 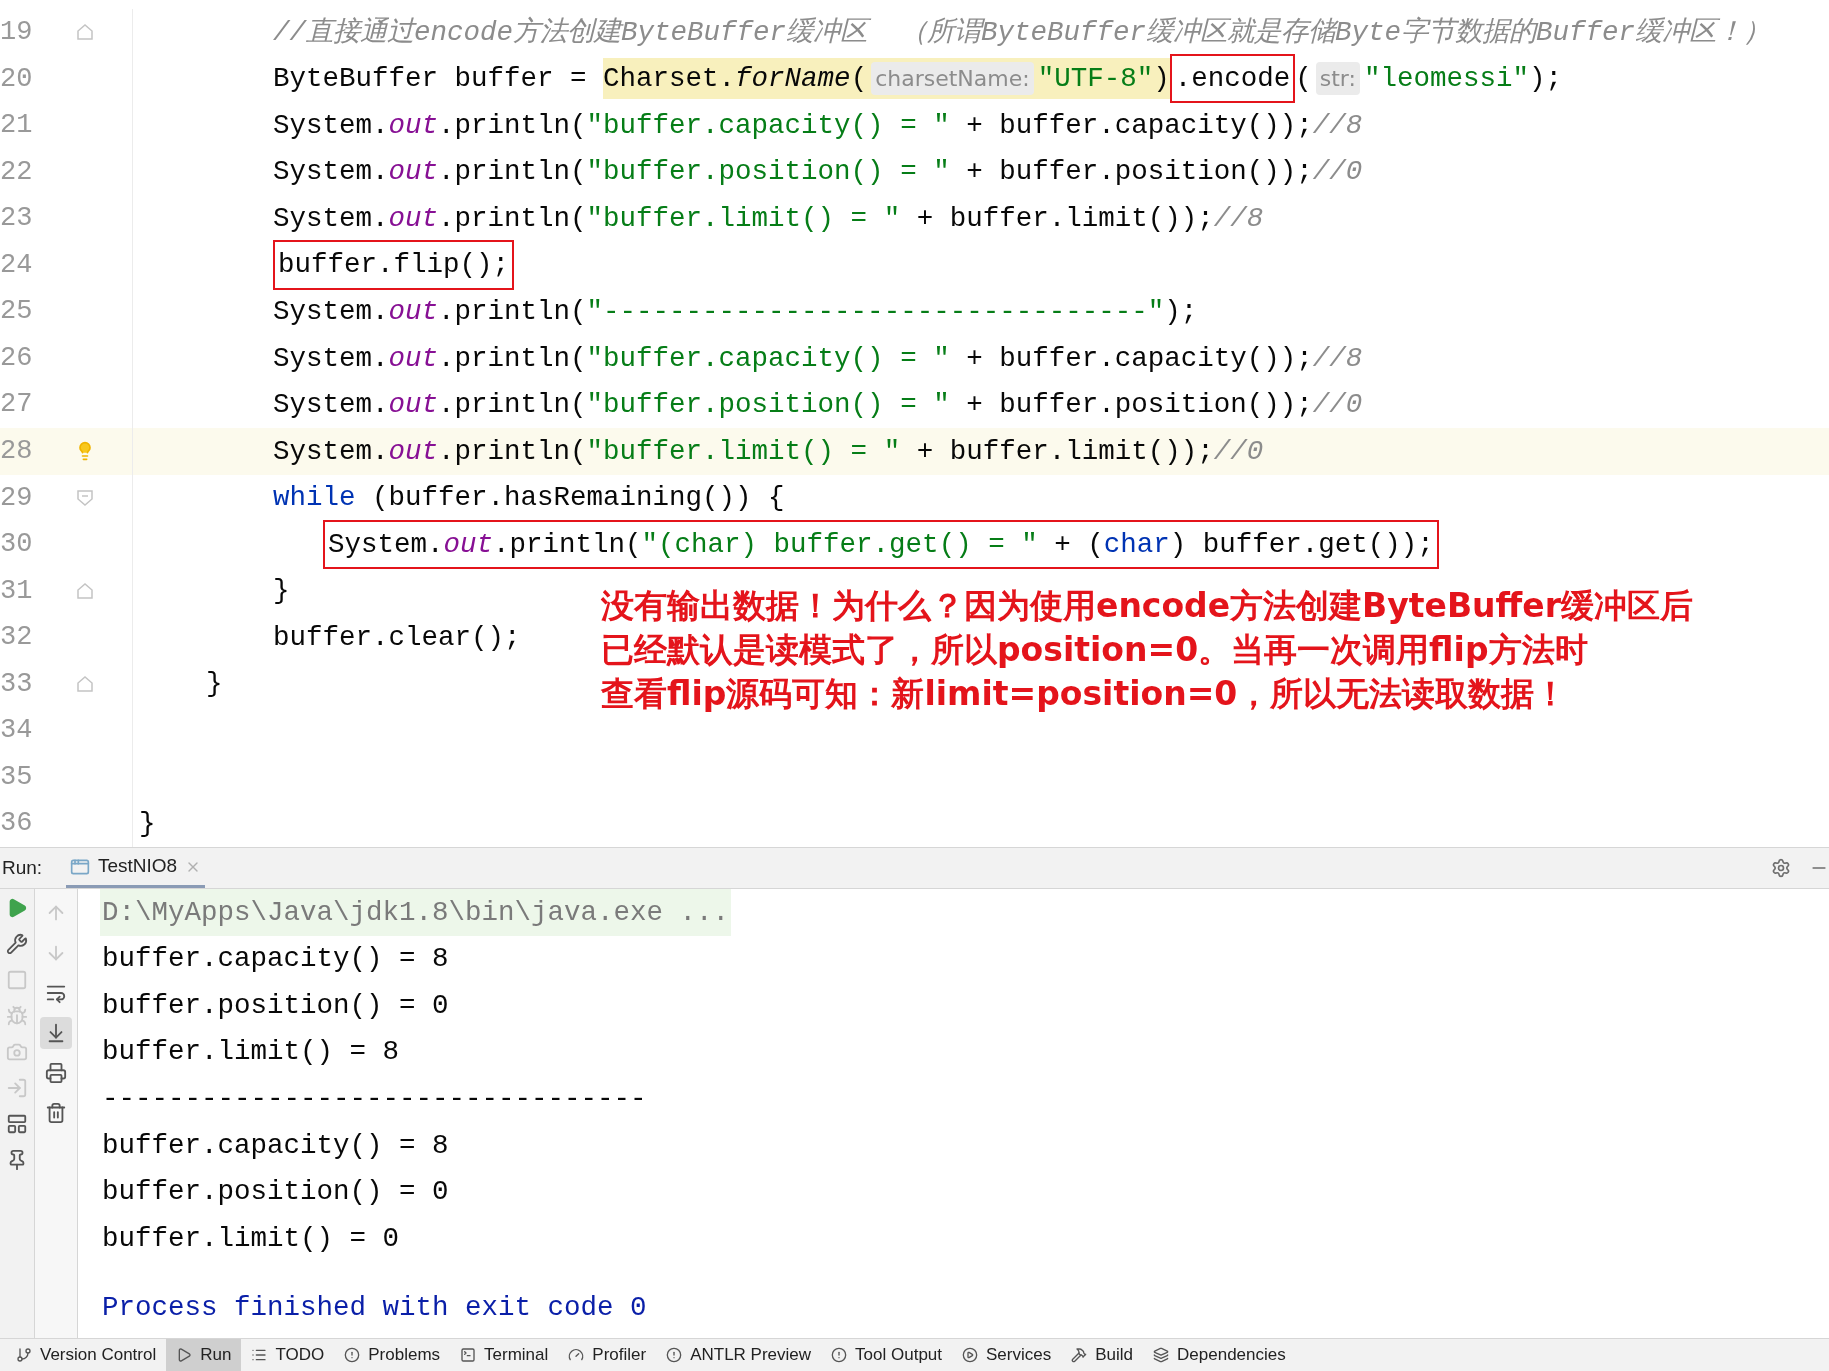 What do you see at coordinates (17, 79) in the screenshot?
I see `line-number: 20` at bounding box center [17, 79].